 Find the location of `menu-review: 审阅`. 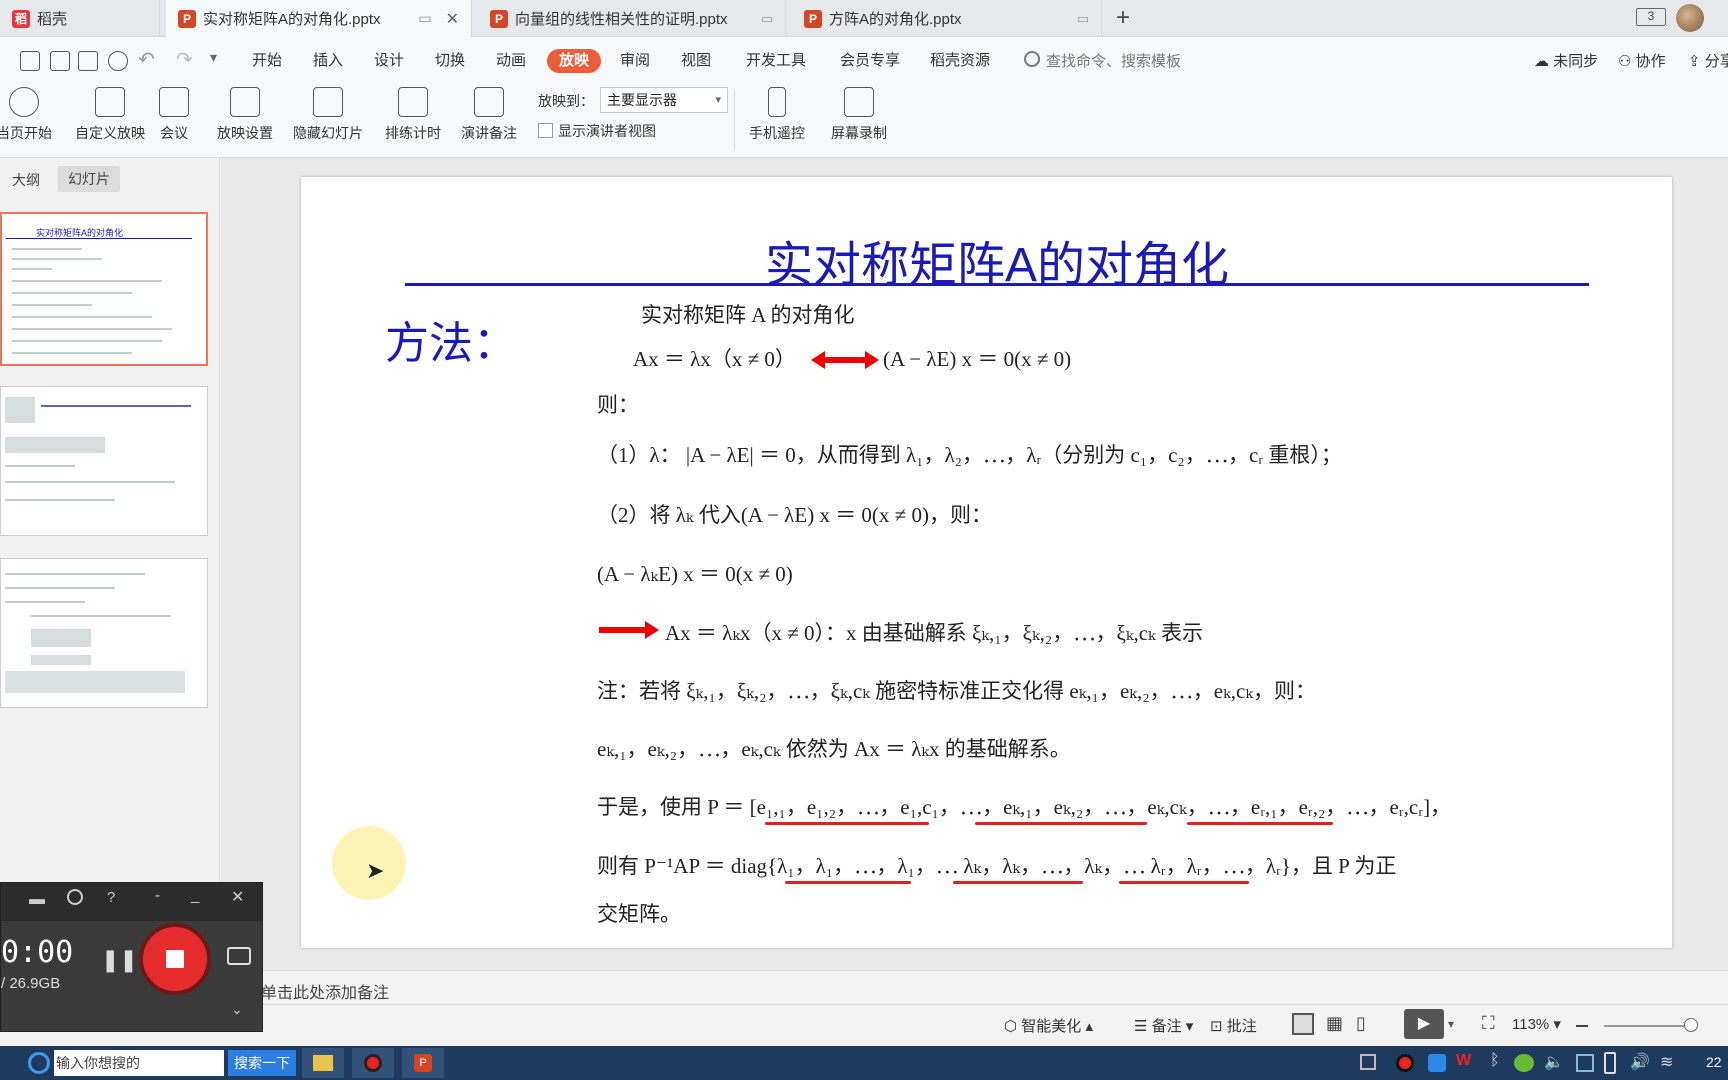

menu-review: 审阅 is located at coordinates (635, 61).